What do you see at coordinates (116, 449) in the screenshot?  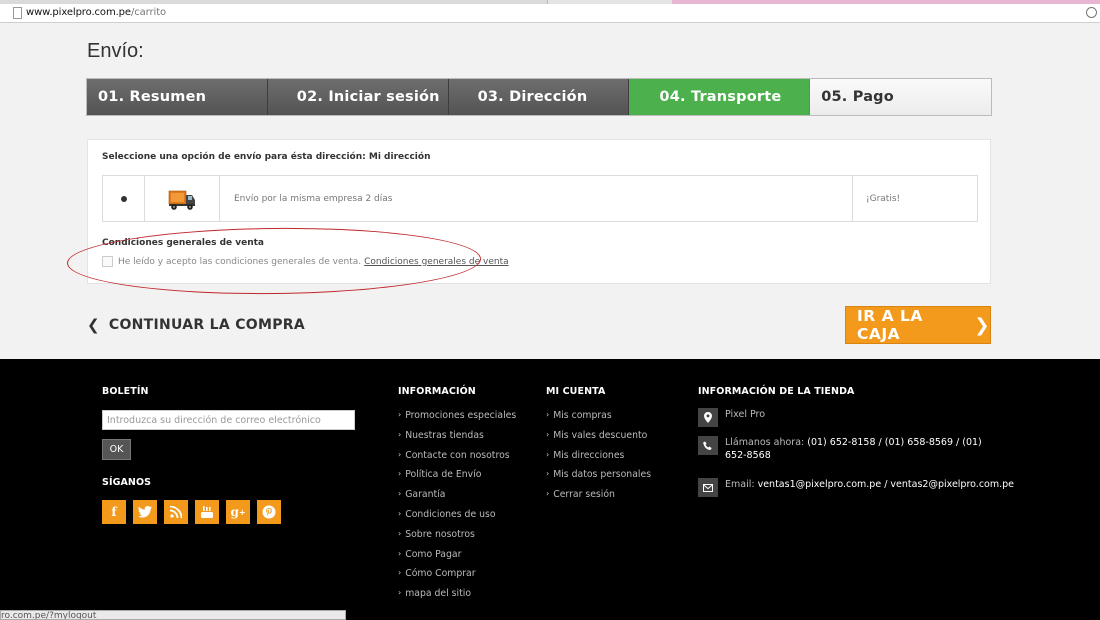 I see `newsletter-ok-button: OK` at bounding box center [116, 449].